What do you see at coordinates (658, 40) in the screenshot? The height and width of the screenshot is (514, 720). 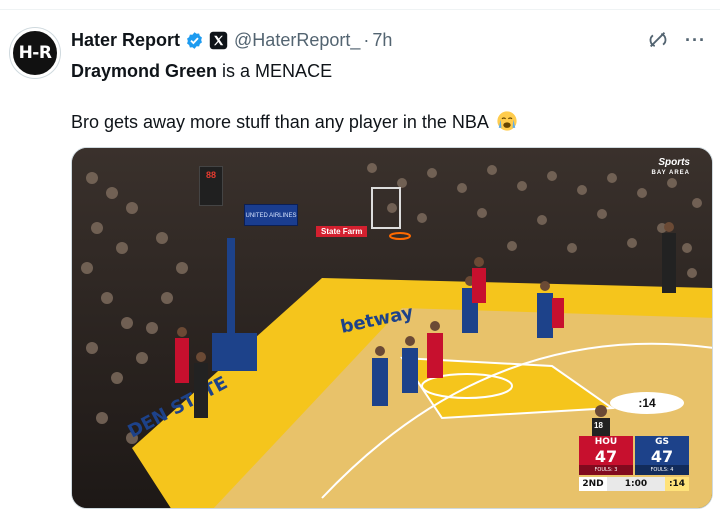 I see `grok-icon` at bounding box center [658, 40].